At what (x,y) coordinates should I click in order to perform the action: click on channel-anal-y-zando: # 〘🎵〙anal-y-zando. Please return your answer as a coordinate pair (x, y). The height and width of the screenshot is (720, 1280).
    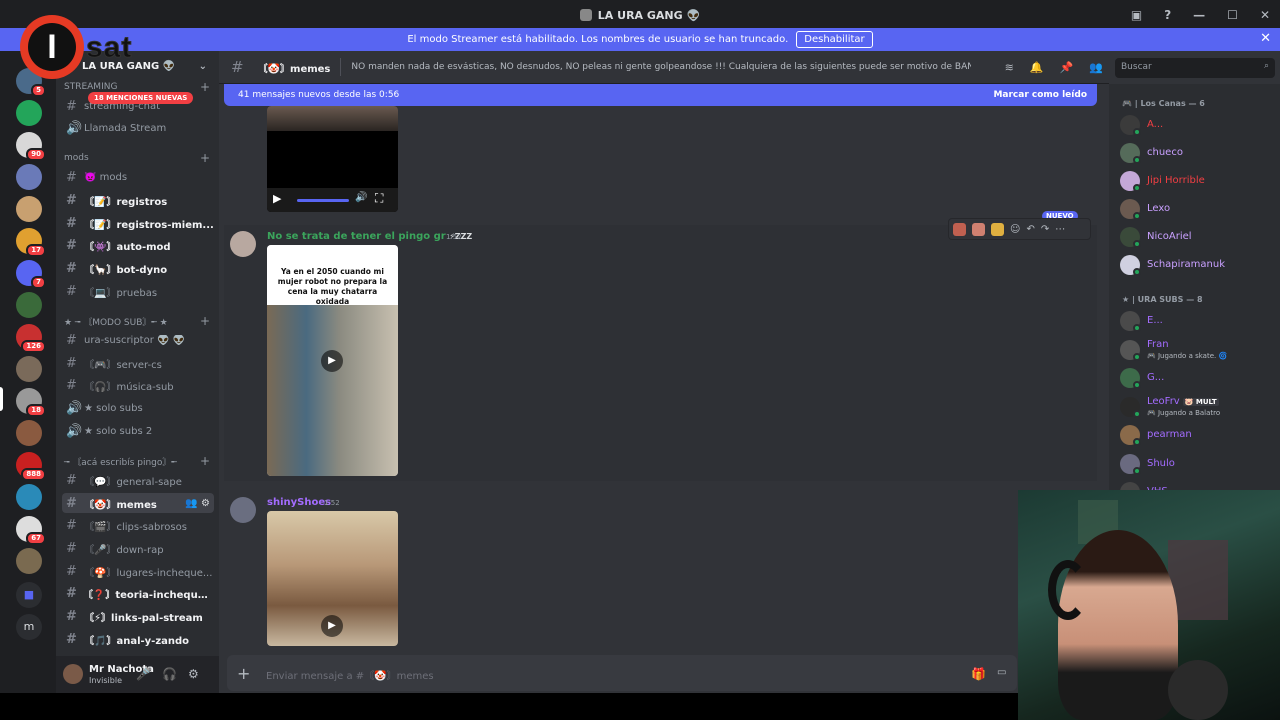
    Looking at the image, I should click on (138, 639).